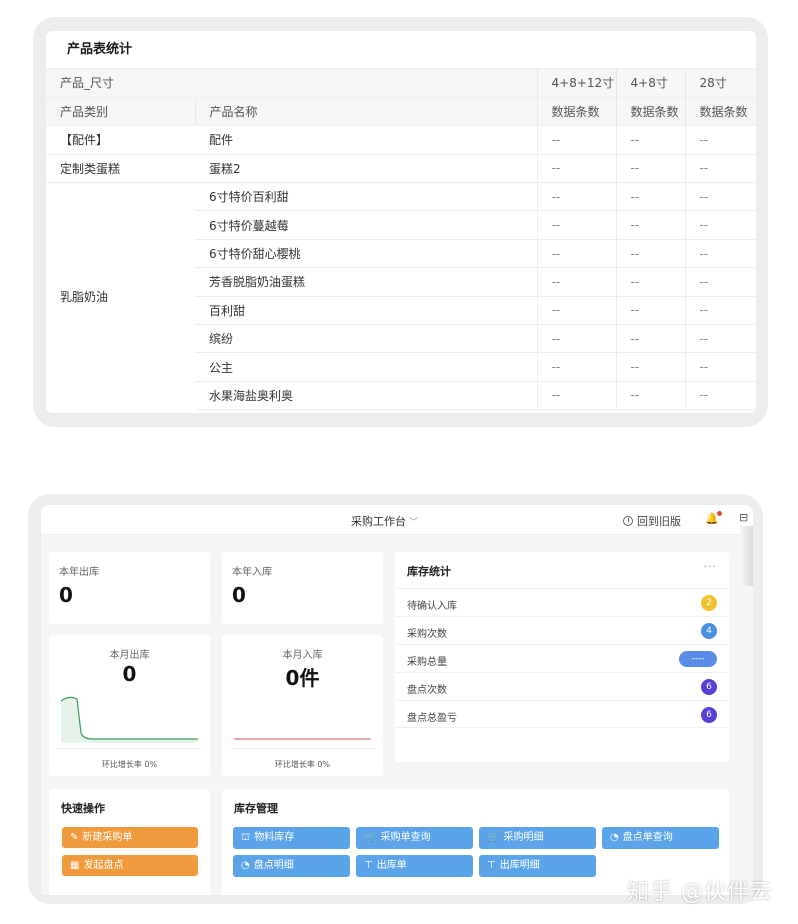  Describe the element at coordinates (562, 714) in the screenshot. I see `stock-row: 盘点总盈亏 6` at that location.